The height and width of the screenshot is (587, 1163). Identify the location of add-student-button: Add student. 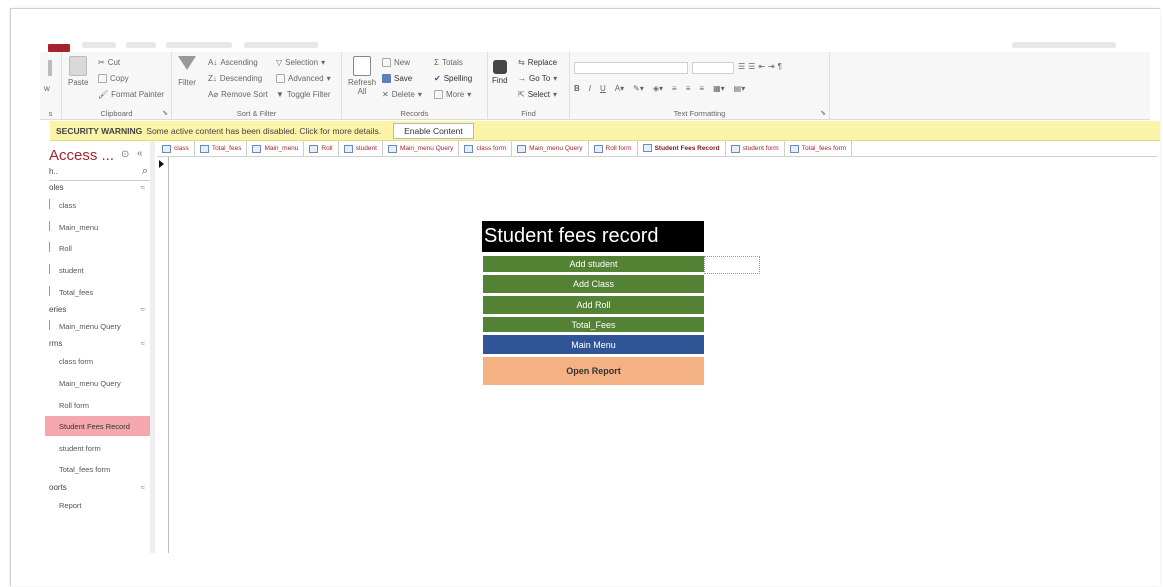
(593, 264).